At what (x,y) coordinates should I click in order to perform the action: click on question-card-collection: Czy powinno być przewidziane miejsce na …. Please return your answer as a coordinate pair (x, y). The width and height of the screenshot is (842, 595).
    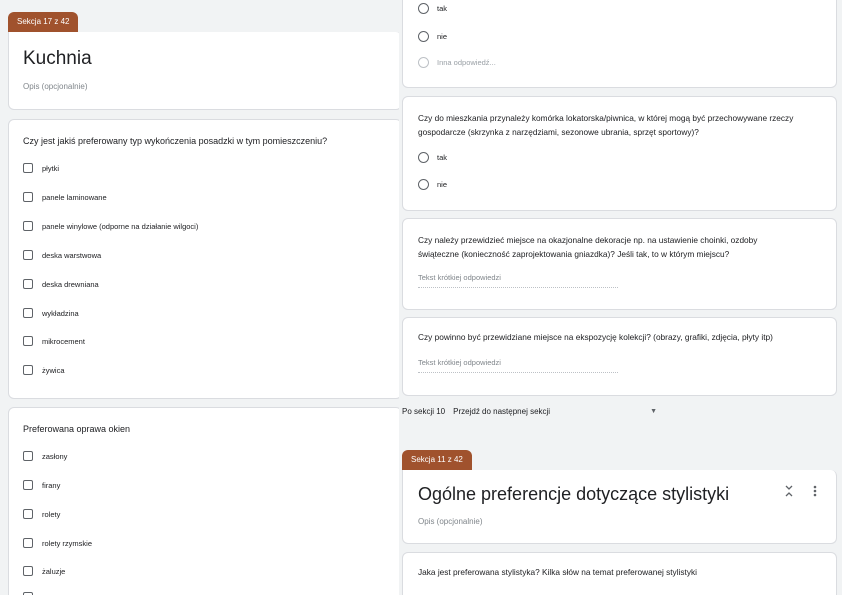
    Looking at the image, I should click on (619, 356).